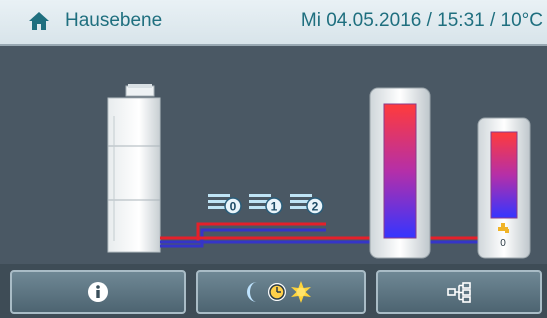  I want to click on header-bar: Hausebene Mi 04.05.2016 / 15:31 / 10°C, so click(273, 23).